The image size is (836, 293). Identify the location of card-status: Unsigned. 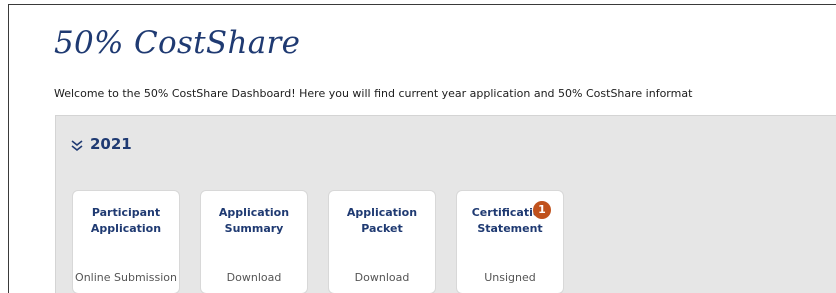
(510, 277).